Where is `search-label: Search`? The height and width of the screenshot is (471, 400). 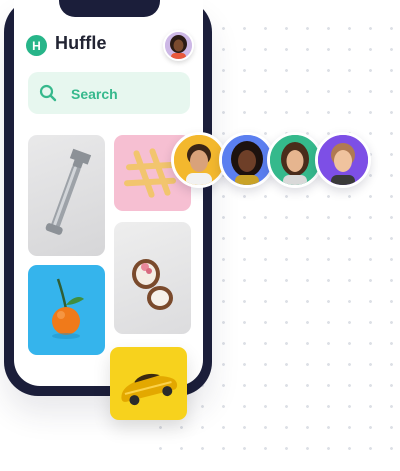
search-label: Search is located at coordinates (94, 94).